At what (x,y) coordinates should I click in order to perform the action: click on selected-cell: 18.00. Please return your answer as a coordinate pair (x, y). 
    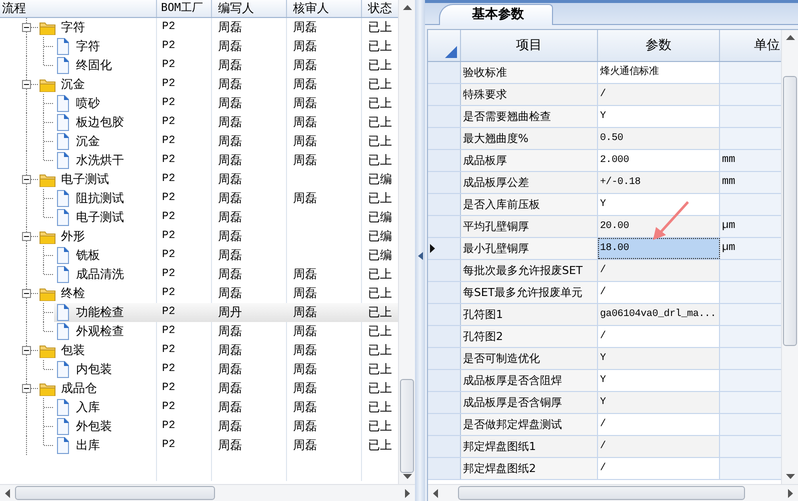
    Looking at the image, I should click on (659, 248).